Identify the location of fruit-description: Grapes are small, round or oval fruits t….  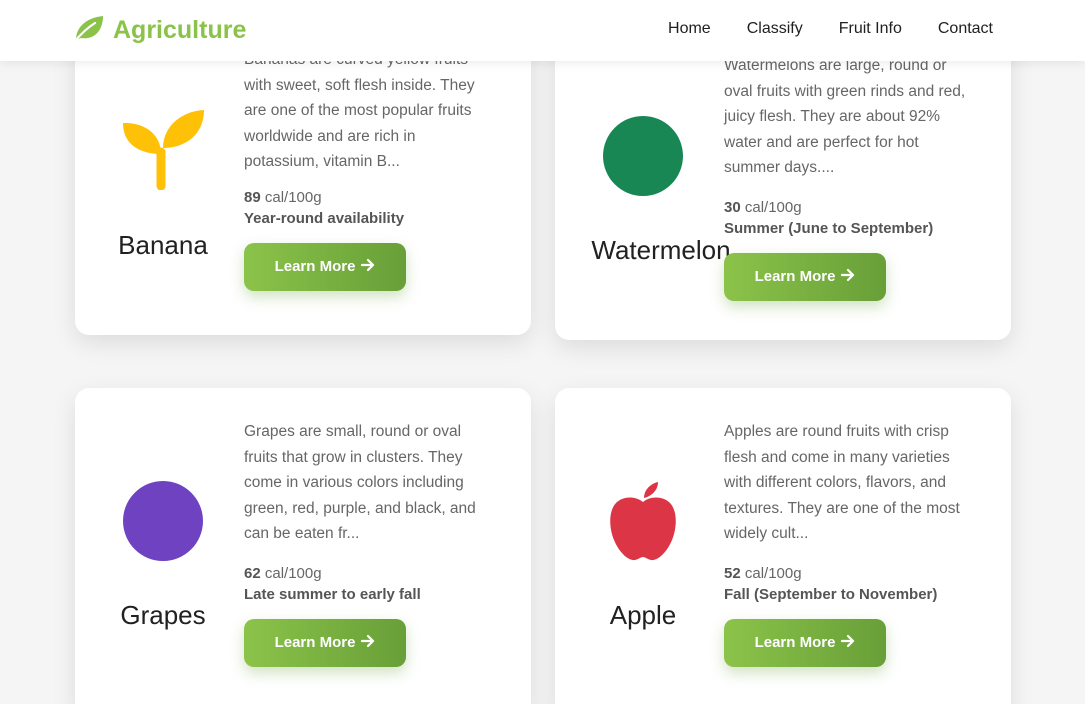
(360, 483).